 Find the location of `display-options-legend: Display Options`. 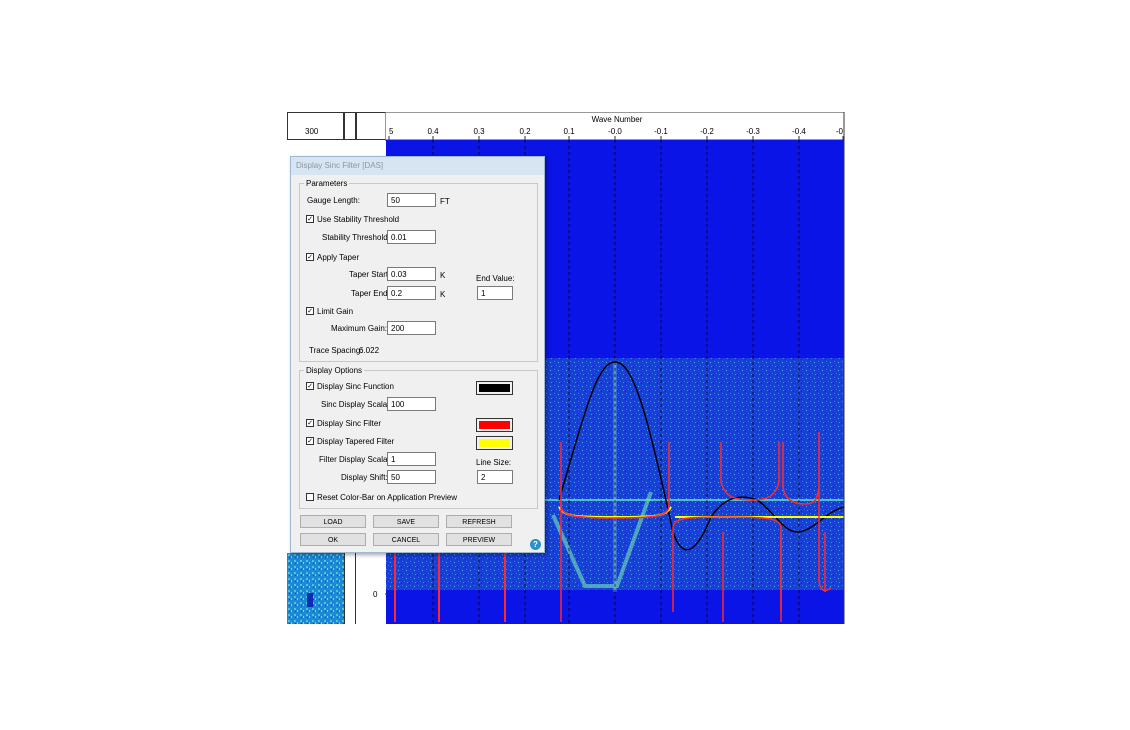

display-options-legend: Display Options is located at coordinates (334, 370).